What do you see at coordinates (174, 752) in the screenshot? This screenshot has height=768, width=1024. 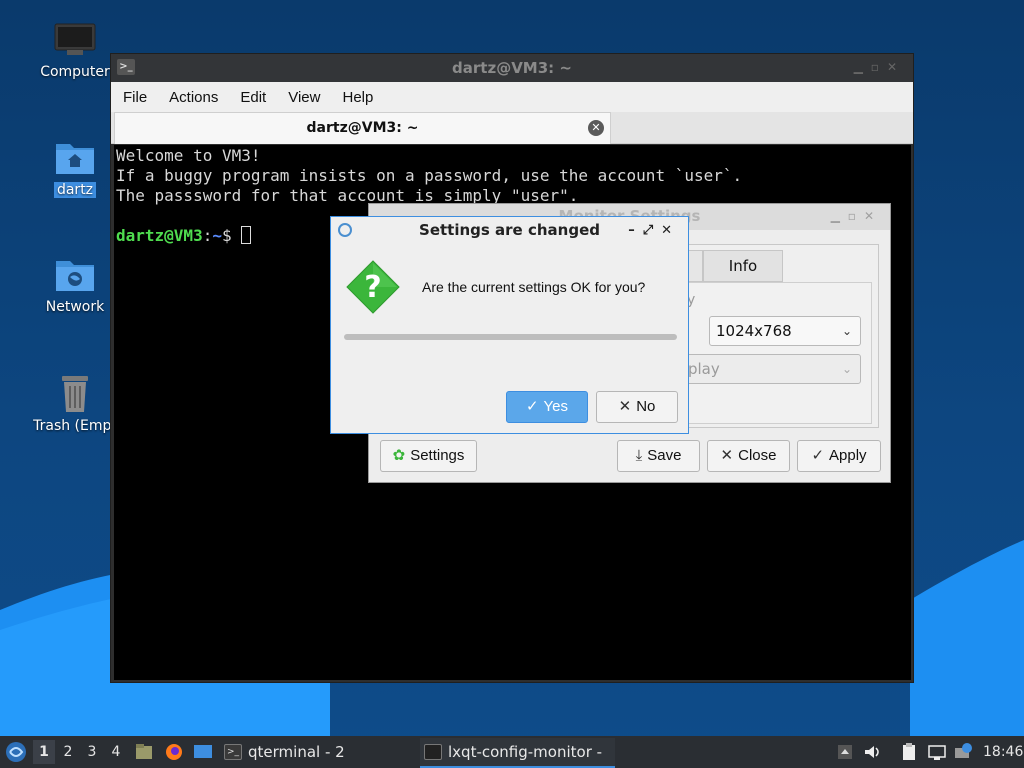 I see `firefox-icon` at bounding box center [174, 752].